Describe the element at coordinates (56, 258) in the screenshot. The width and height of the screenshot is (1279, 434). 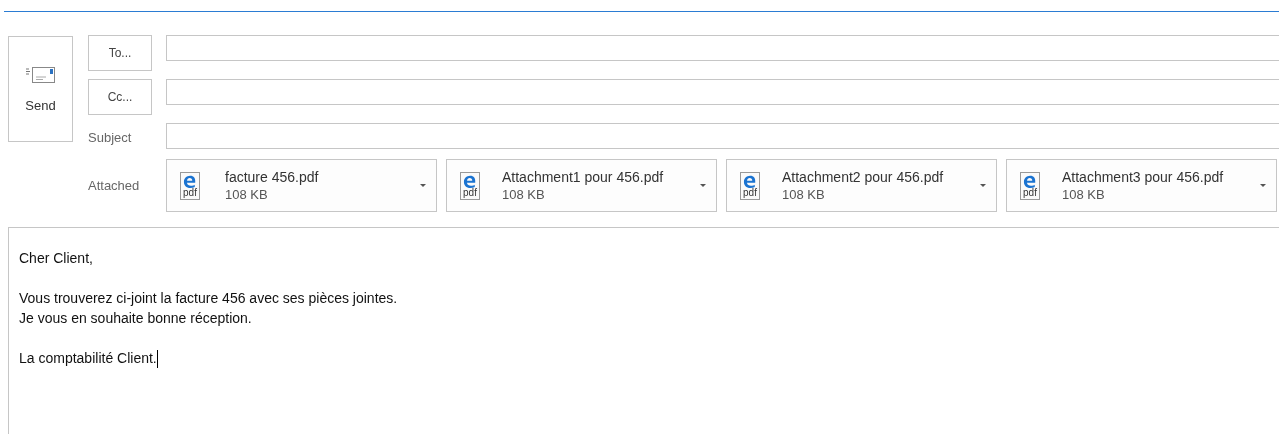
I see `body-text: Cher Client,` at that location.